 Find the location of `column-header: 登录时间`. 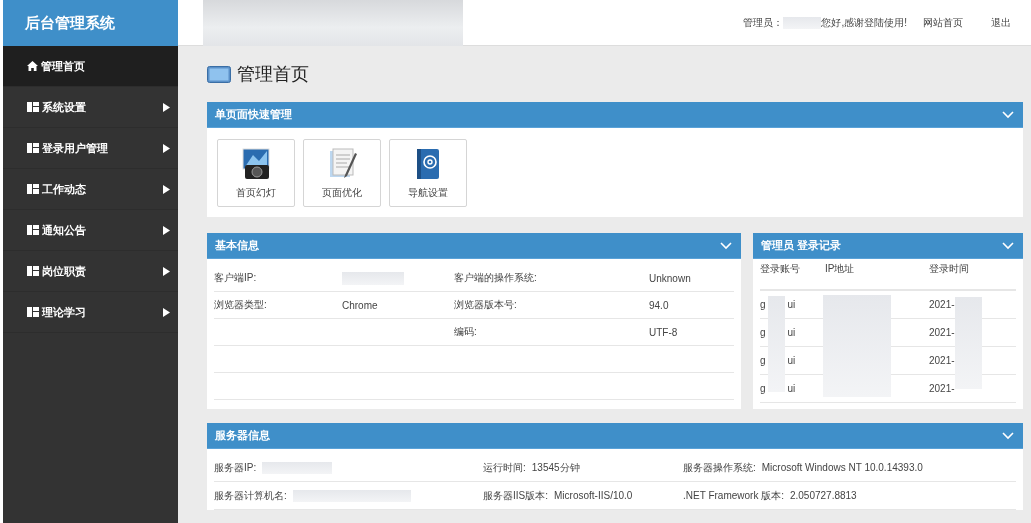

column-header: 登录时间 is located at coordinates (949, 269).